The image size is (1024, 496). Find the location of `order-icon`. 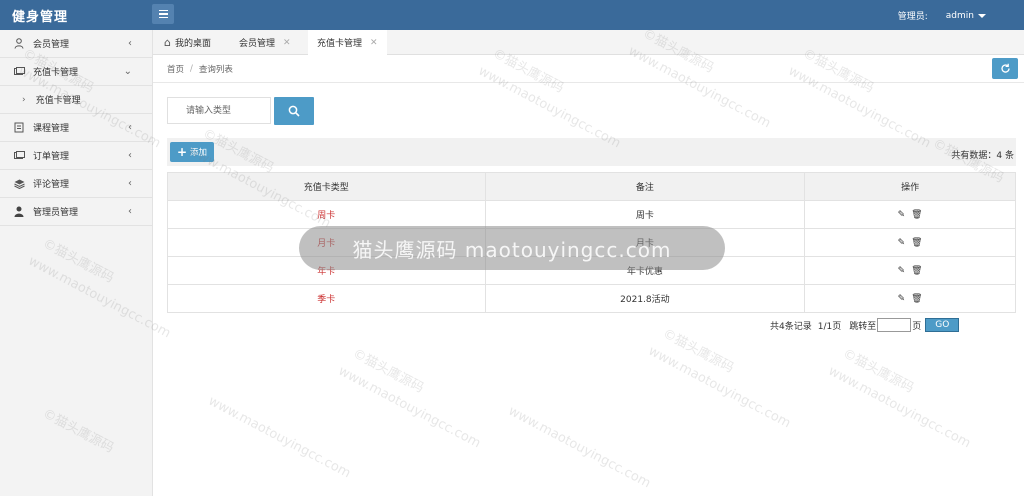

order-icon is located at coordinates (19, 156).